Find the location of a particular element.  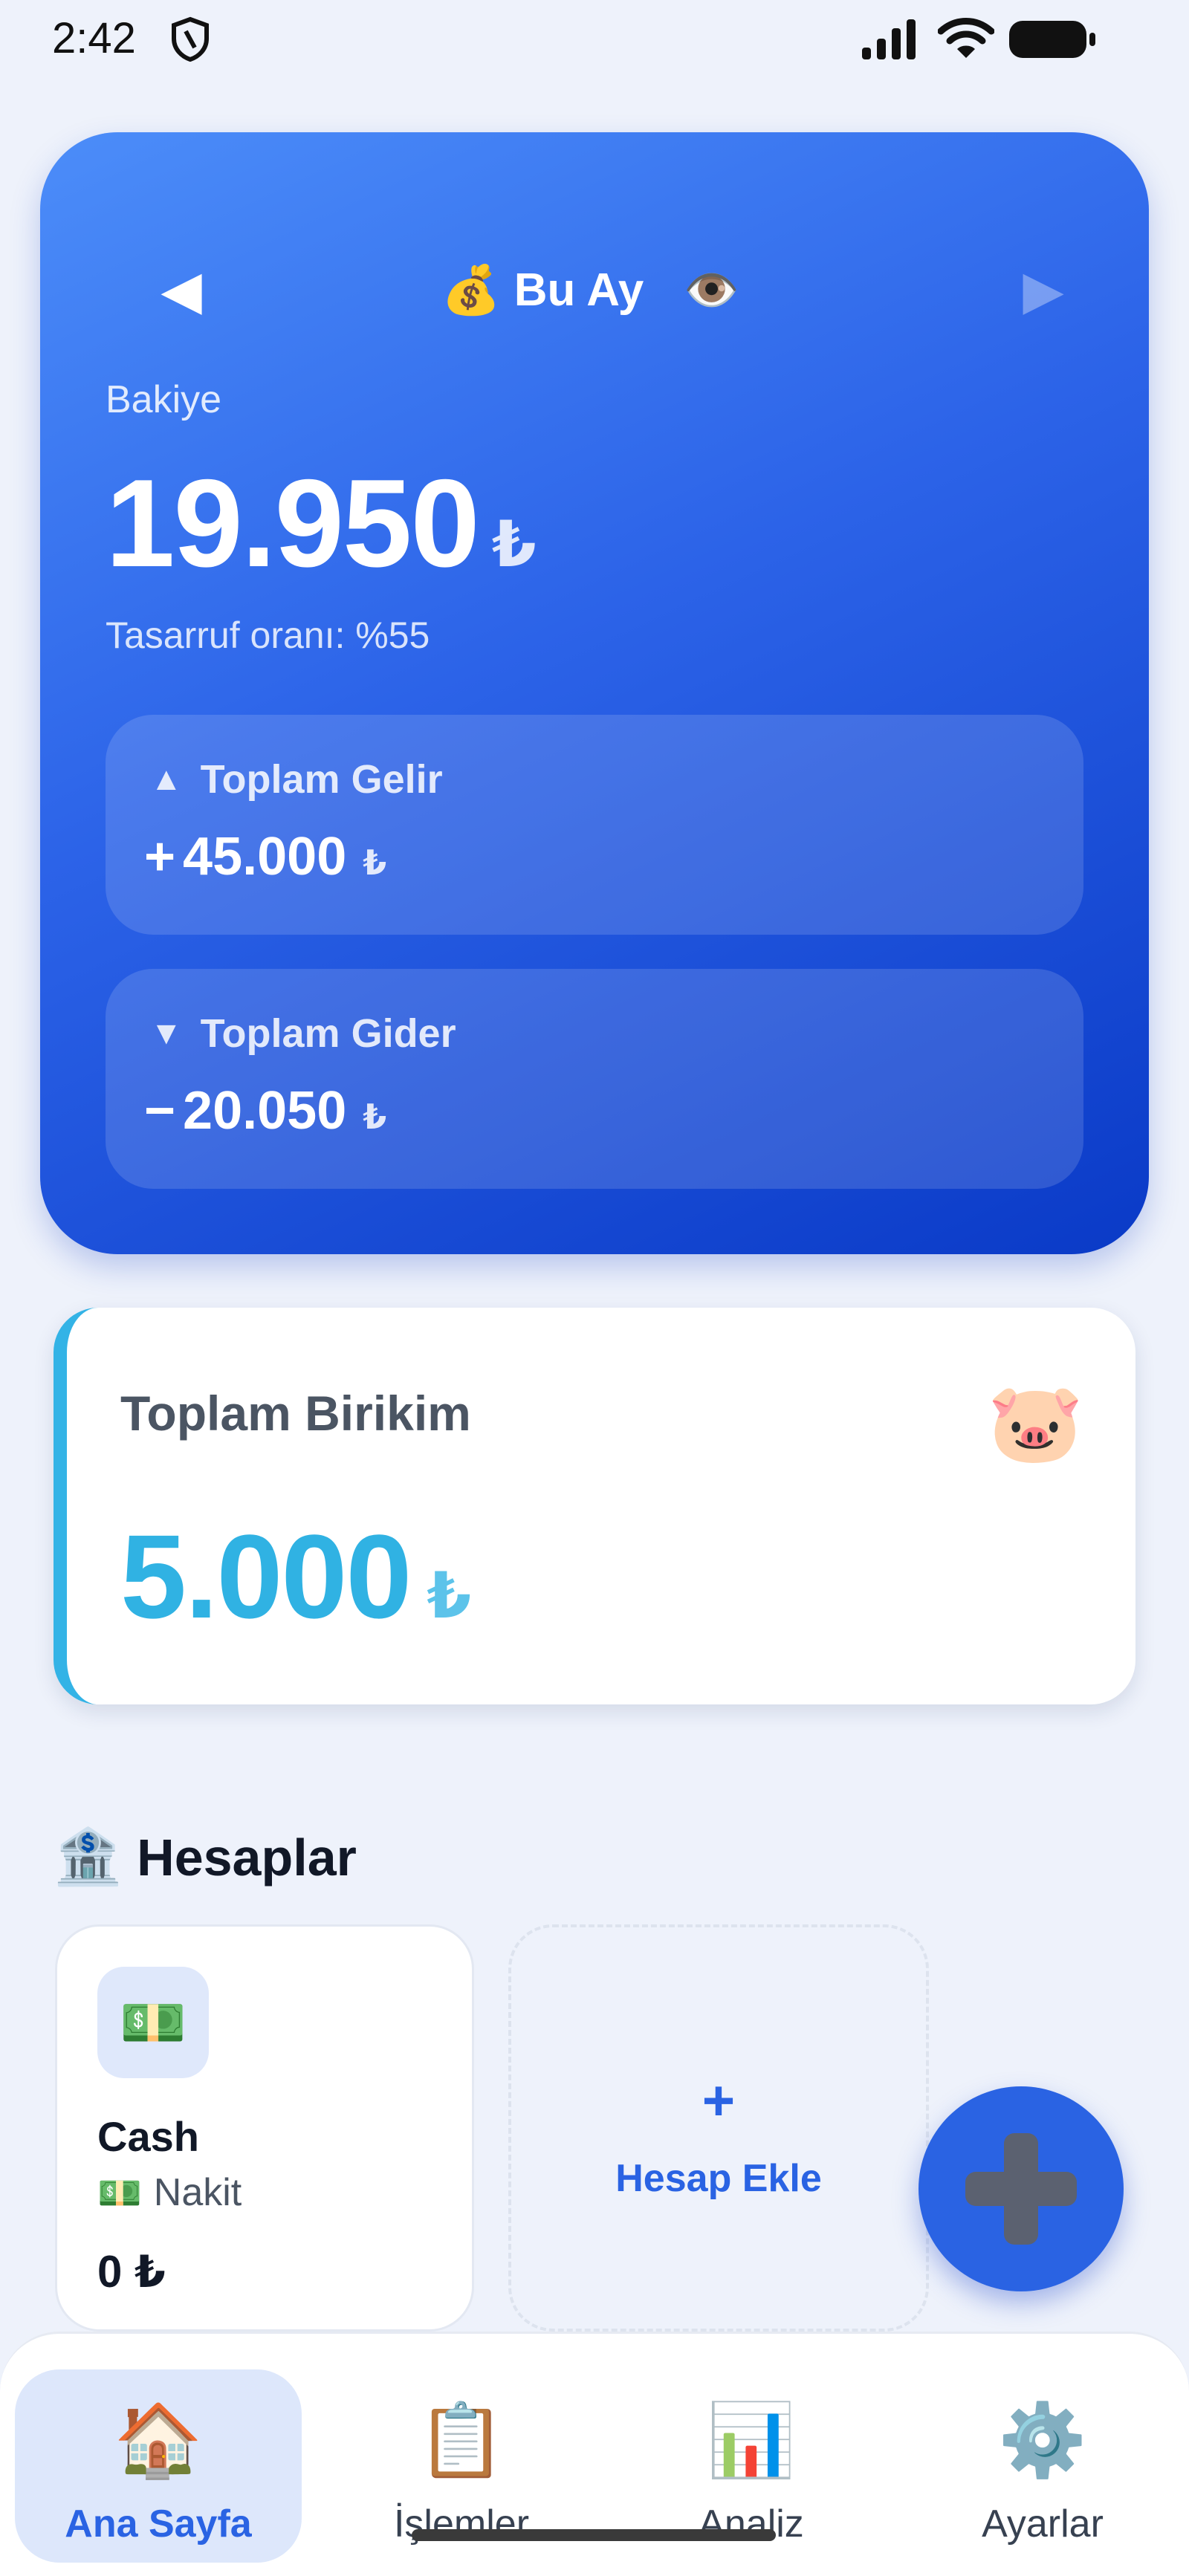

status-bar: 2:42 is located at coordinates (594, 41).